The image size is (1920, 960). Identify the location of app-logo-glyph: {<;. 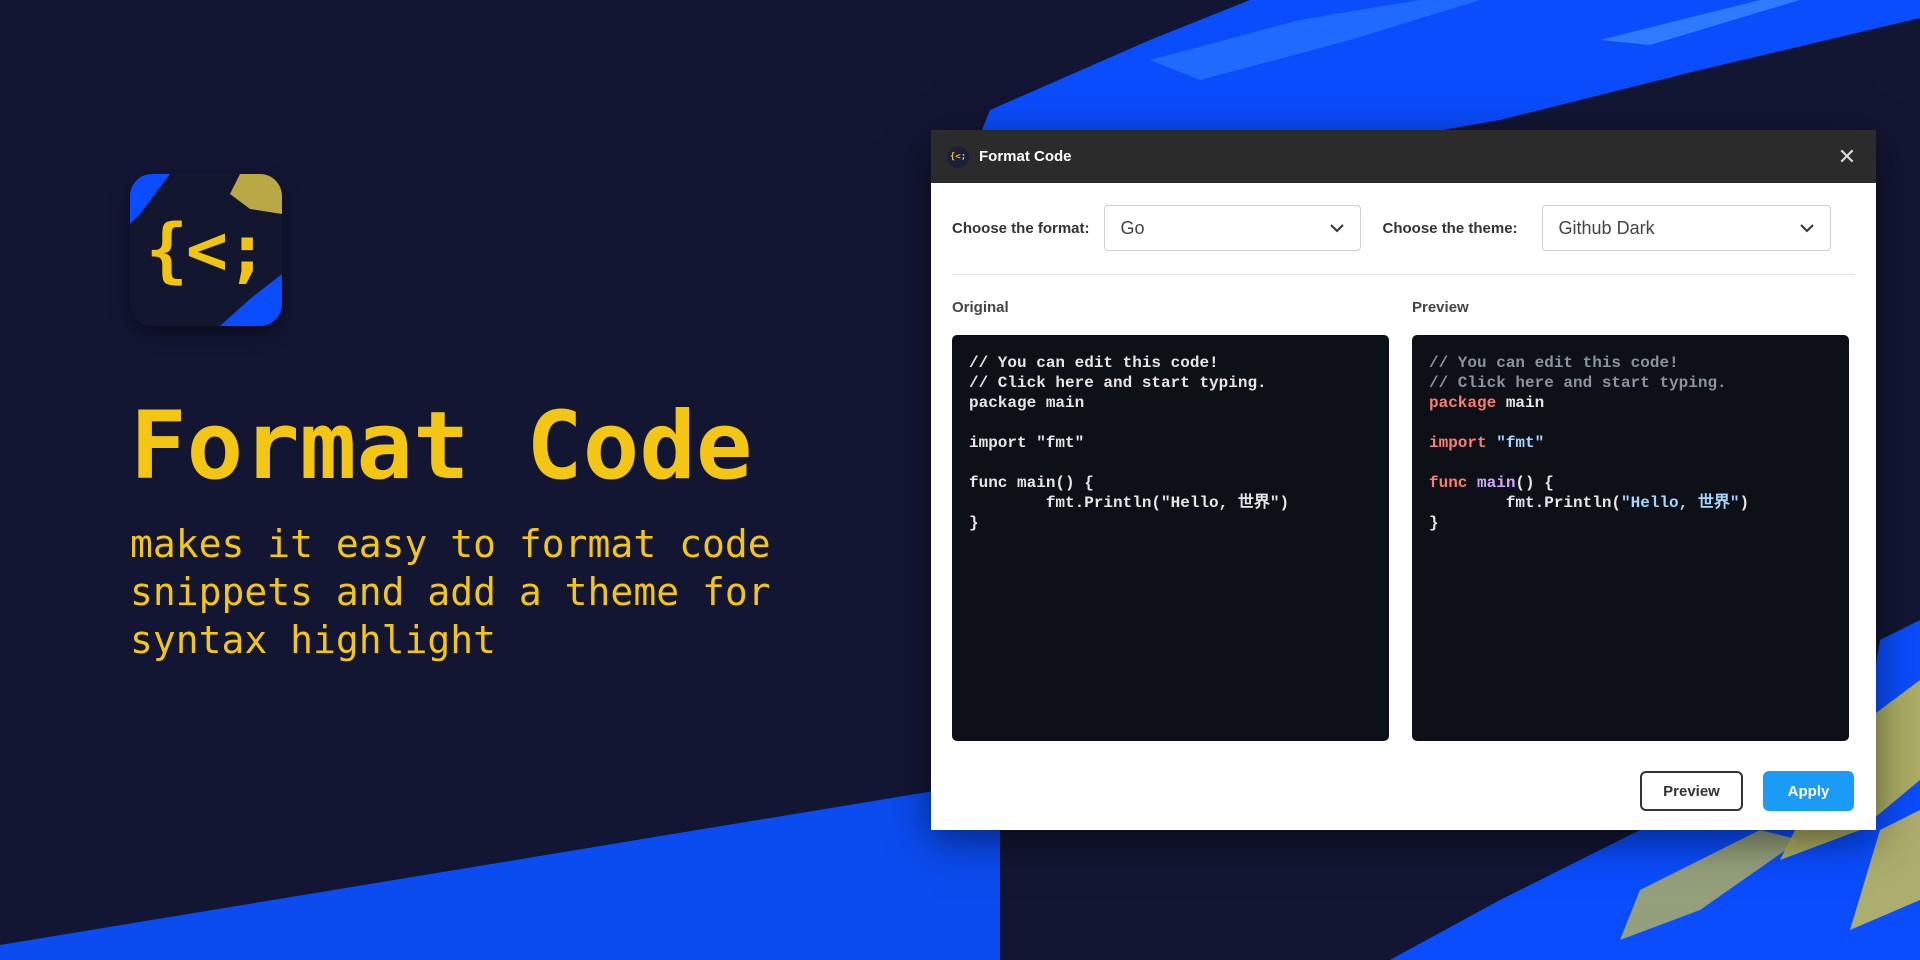
(206, 250).